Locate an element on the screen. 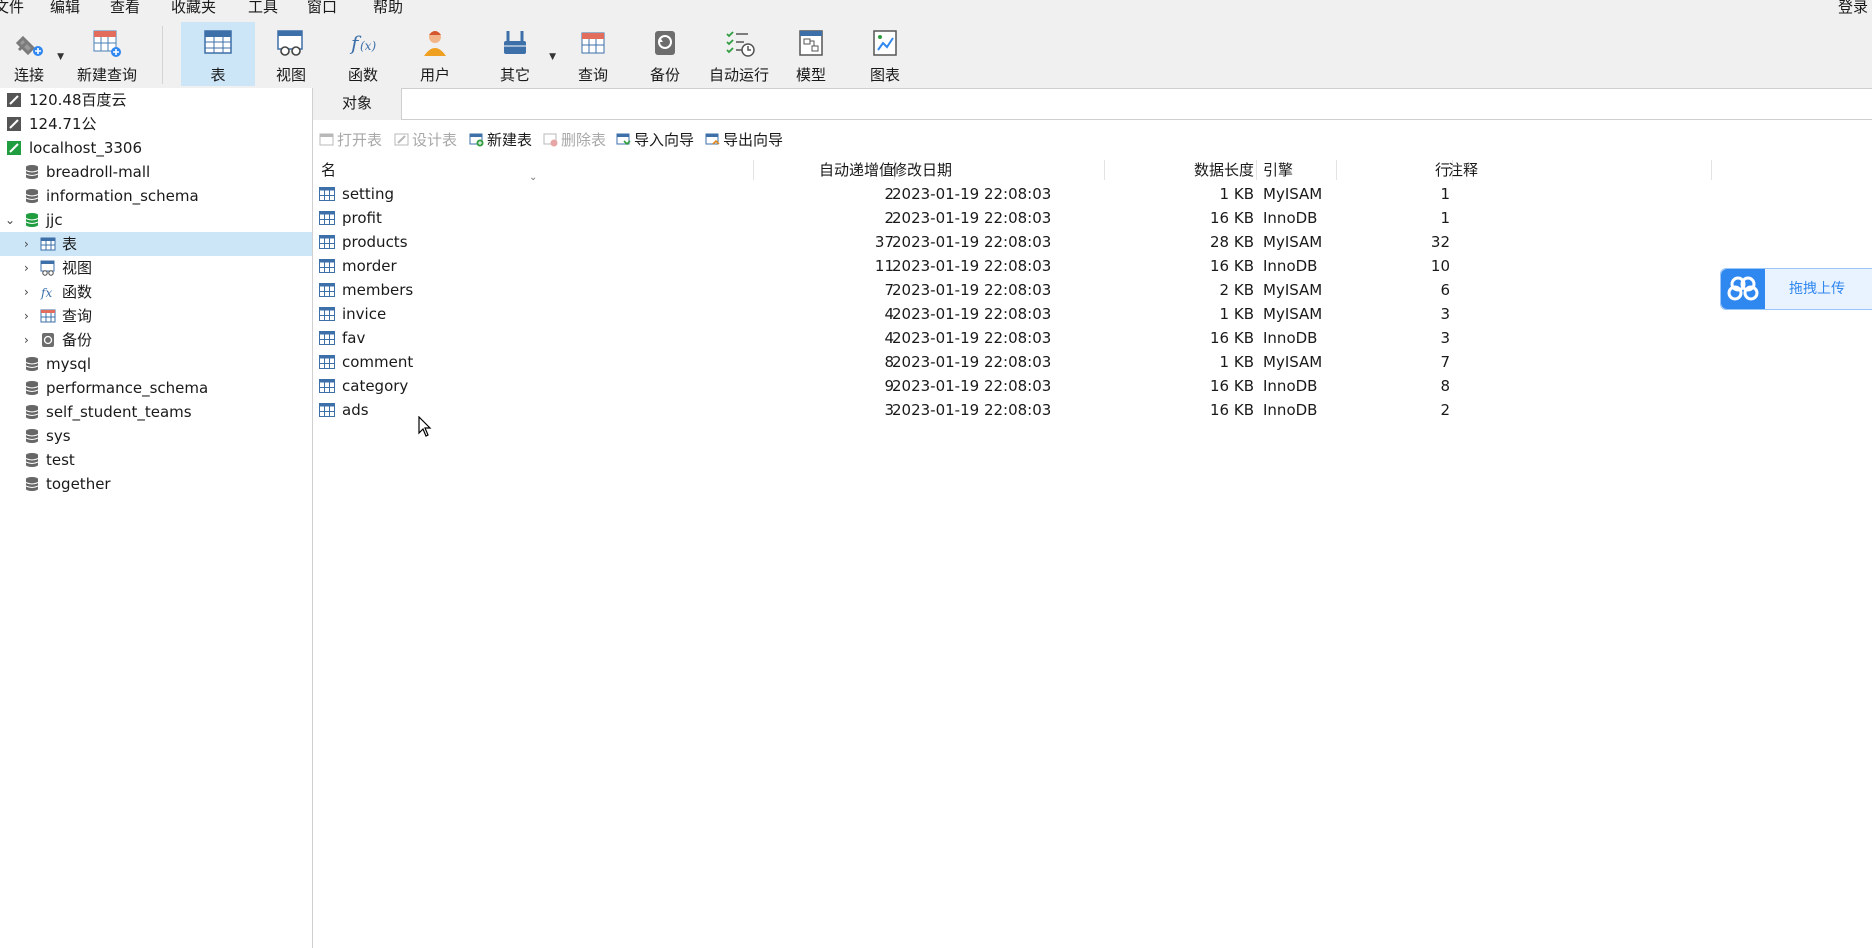 This screenshot has width=1872, height=948. table-row: morder 11 2023-01-19 22:08:03 16 KB InnoDB 10 is located at coordinates (1013, 266).